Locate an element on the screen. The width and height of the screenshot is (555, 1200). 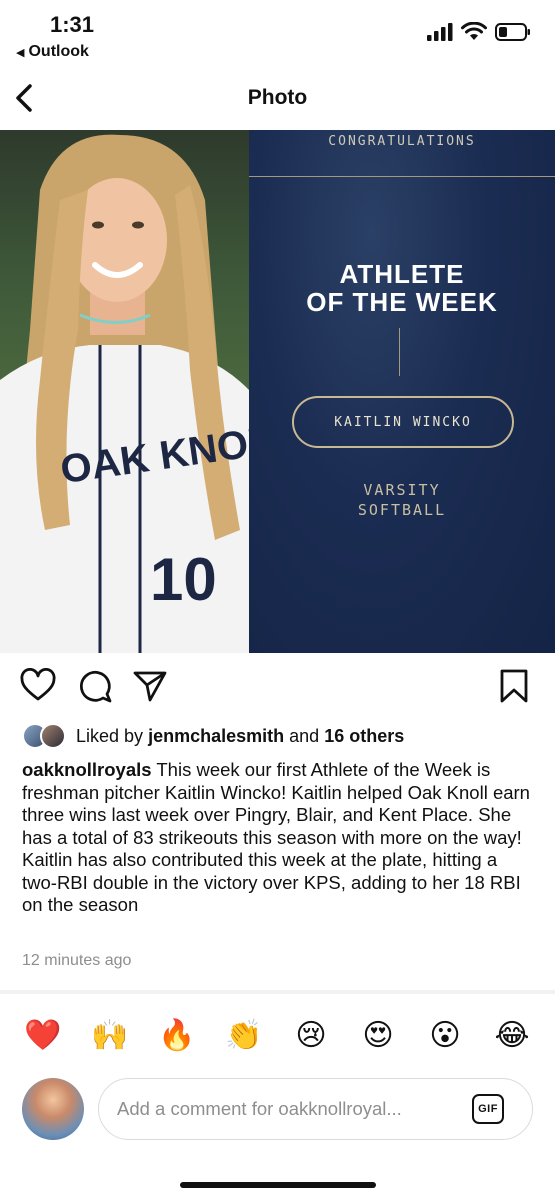
signal-icon is located at coordinates (440, 31).